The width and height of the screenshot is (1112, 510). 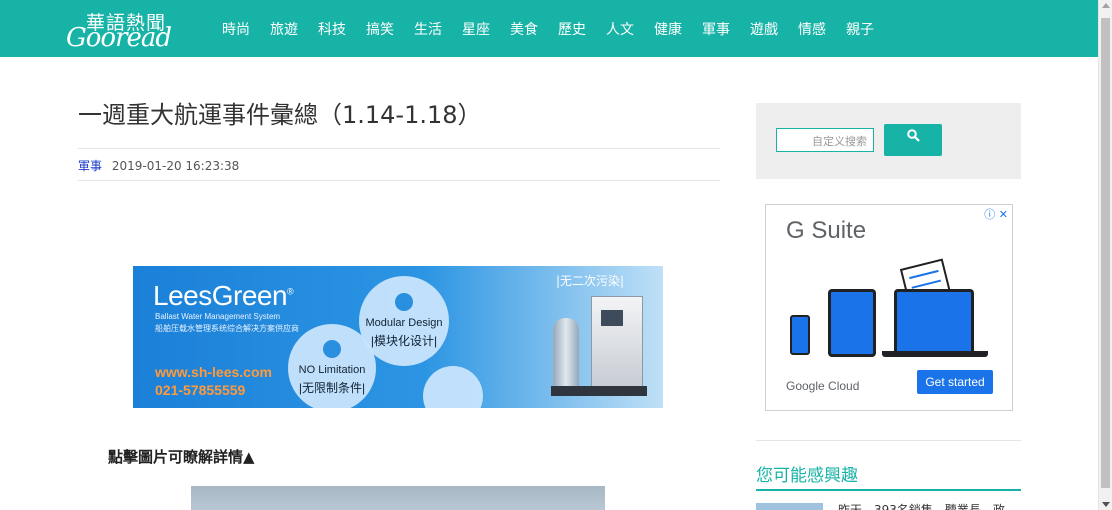 I want to click on no-limitation-bubble: NO Limitation |无限制条件|, so click(x=332, y=366).